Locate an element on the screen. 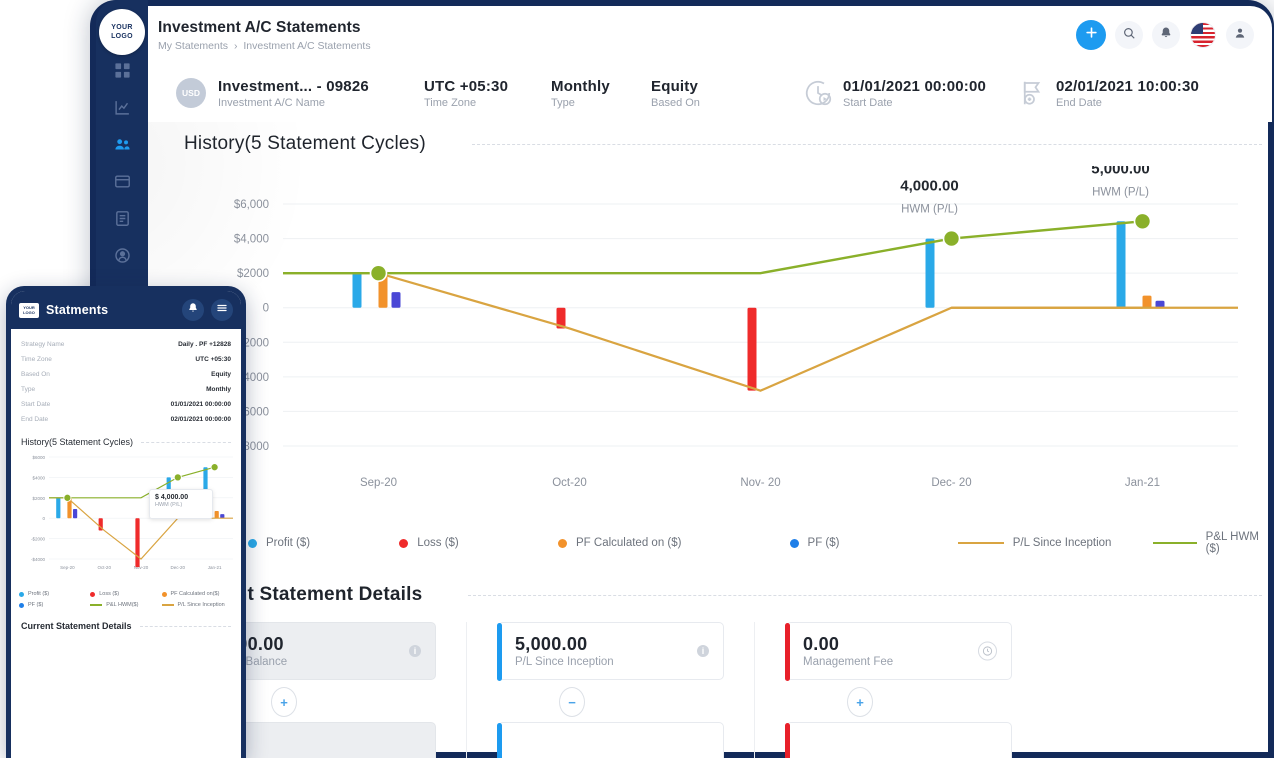 The height and width of the screenshot is (758, 1274). users-icon is located at coordinates (122, 144).